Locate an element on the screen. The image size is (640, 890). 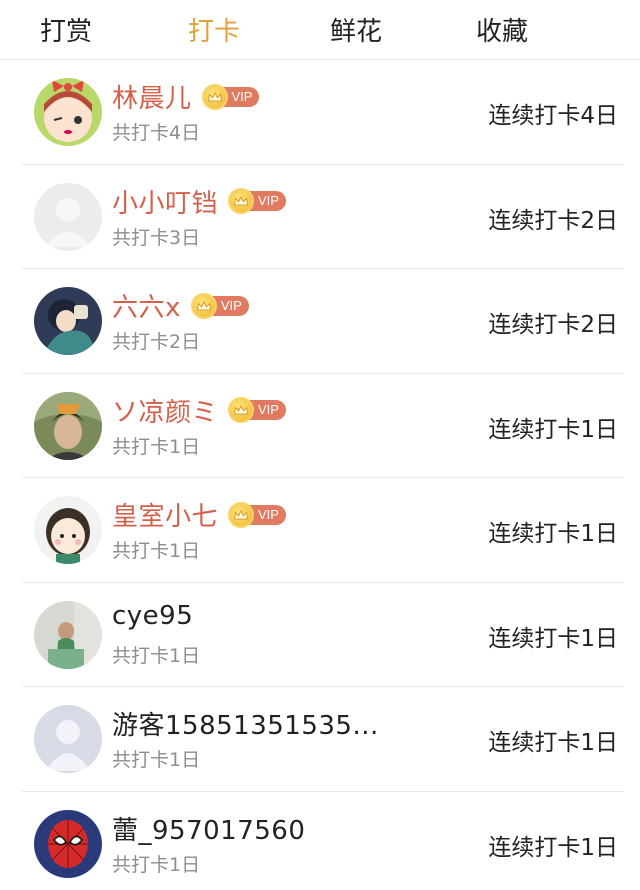
user-name: ソ凉颜ミ is located at coordinates (165, 410).